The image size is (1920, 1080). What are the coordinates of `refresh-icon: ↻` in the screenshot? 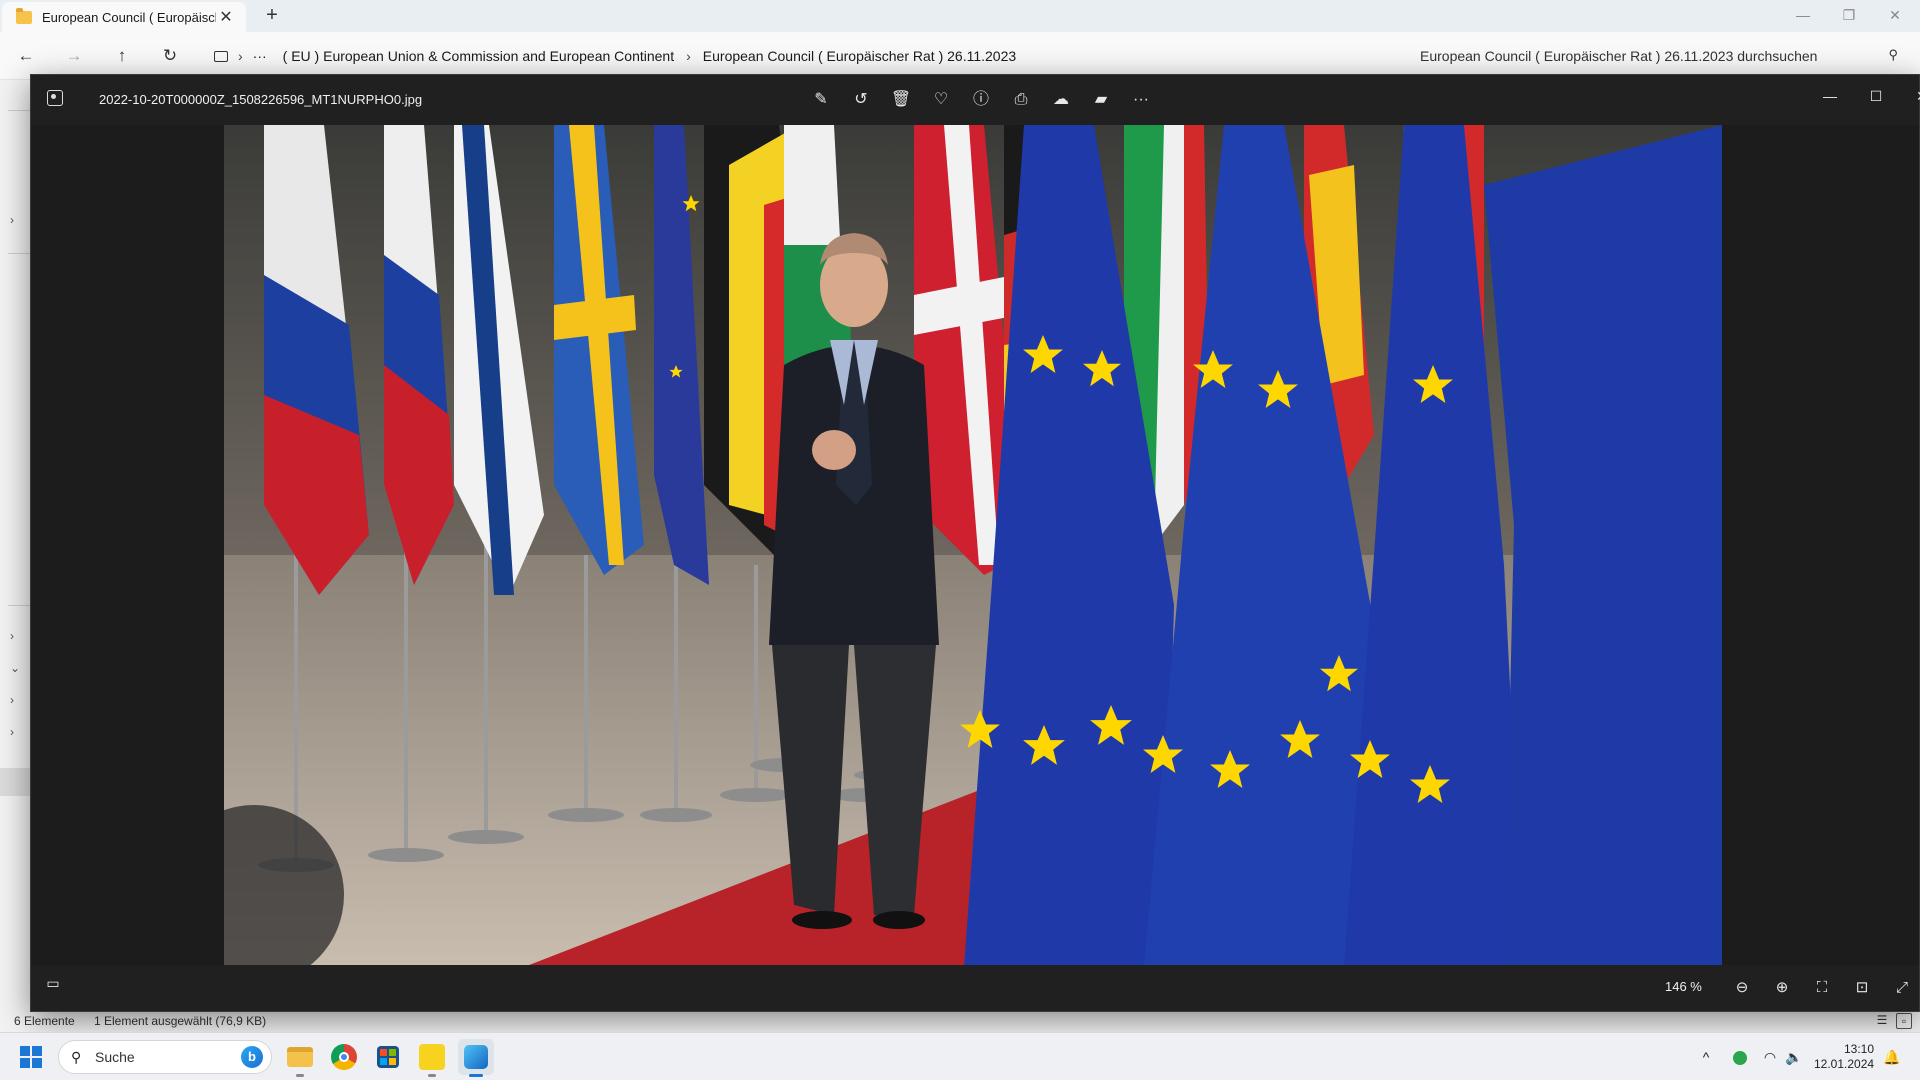 It's located at (170, 56).